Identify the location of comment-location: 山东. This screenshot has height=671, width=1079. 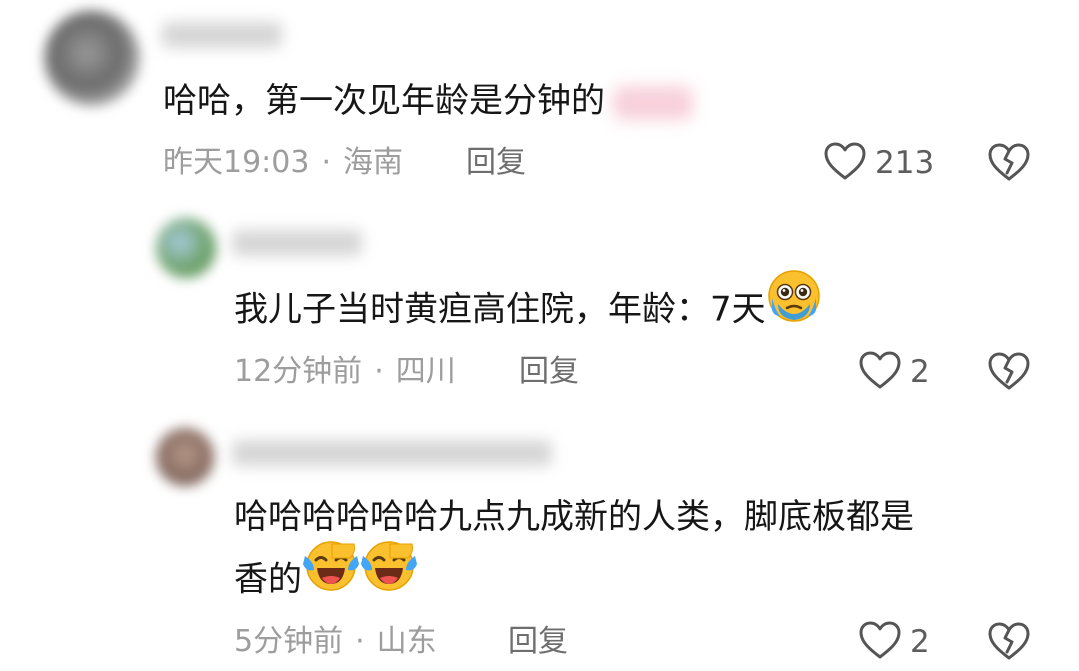
(406, 641).